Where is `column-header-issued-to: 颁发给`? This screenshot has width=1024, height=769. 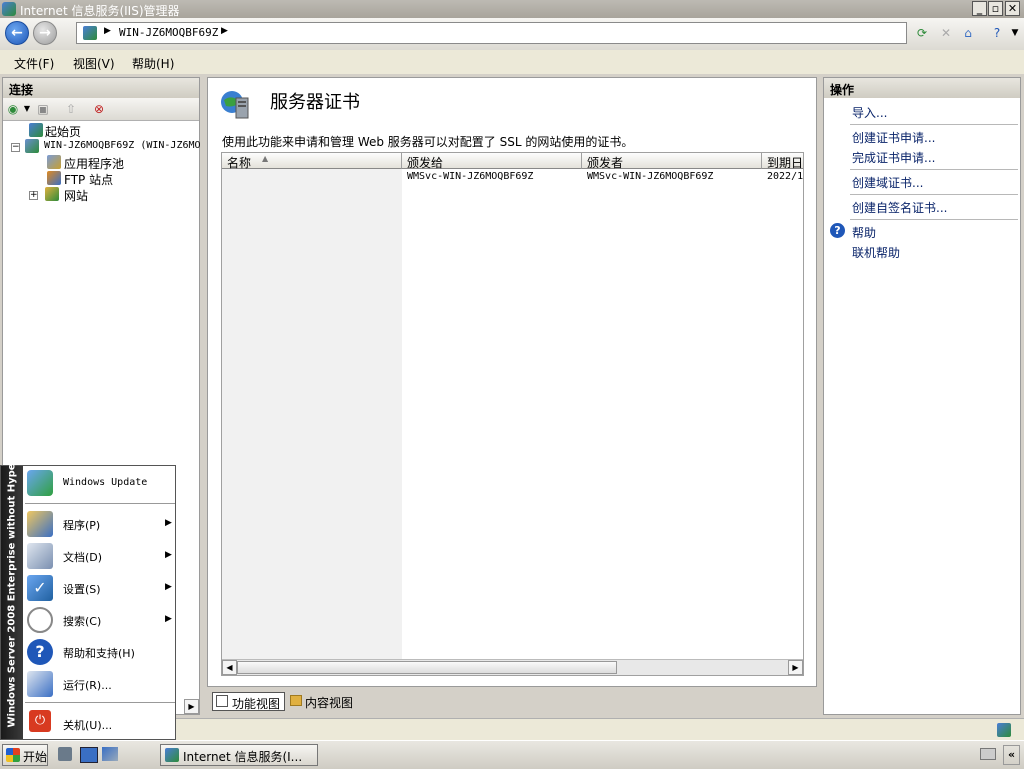 column-header-issued-to: 颁发给 is located at coordinates (492, 161).